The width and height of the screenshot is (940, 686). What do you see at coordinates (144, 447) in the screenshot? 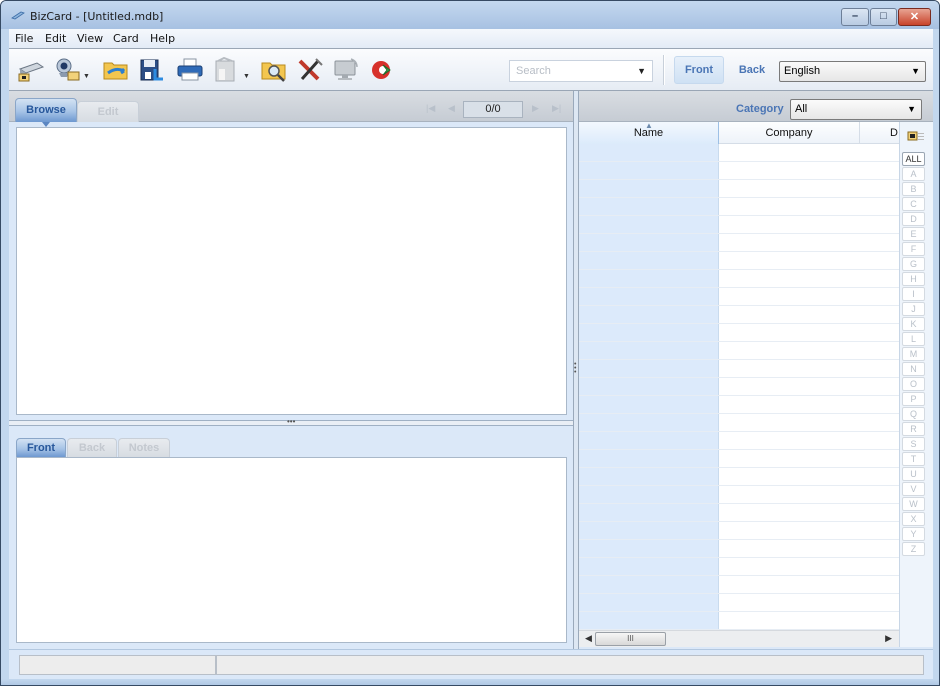
I see `tab-notes: Notes` at bounding box center [144, 447].